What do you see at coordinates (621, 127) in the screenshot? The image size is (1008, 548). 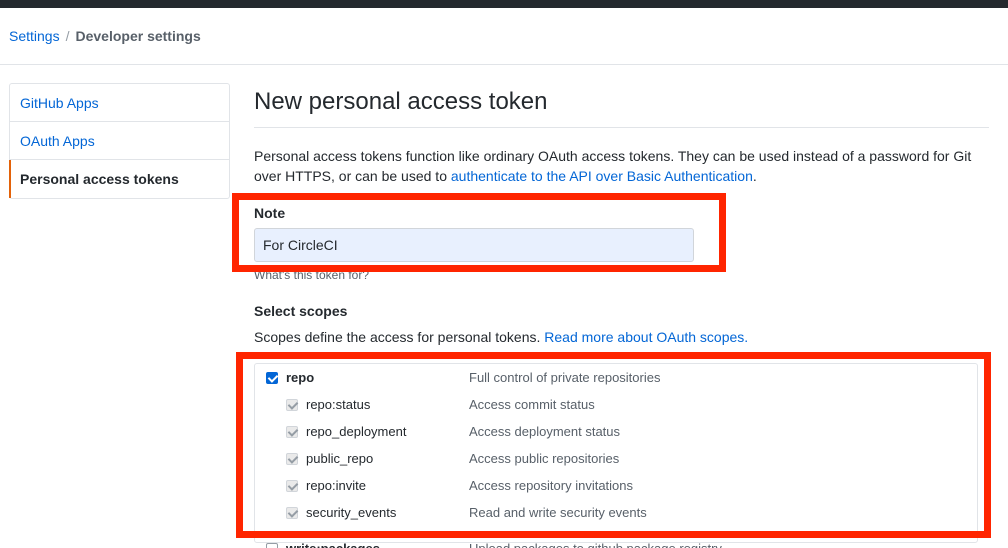 I see `title-divider` at bounding box center [621, 127].